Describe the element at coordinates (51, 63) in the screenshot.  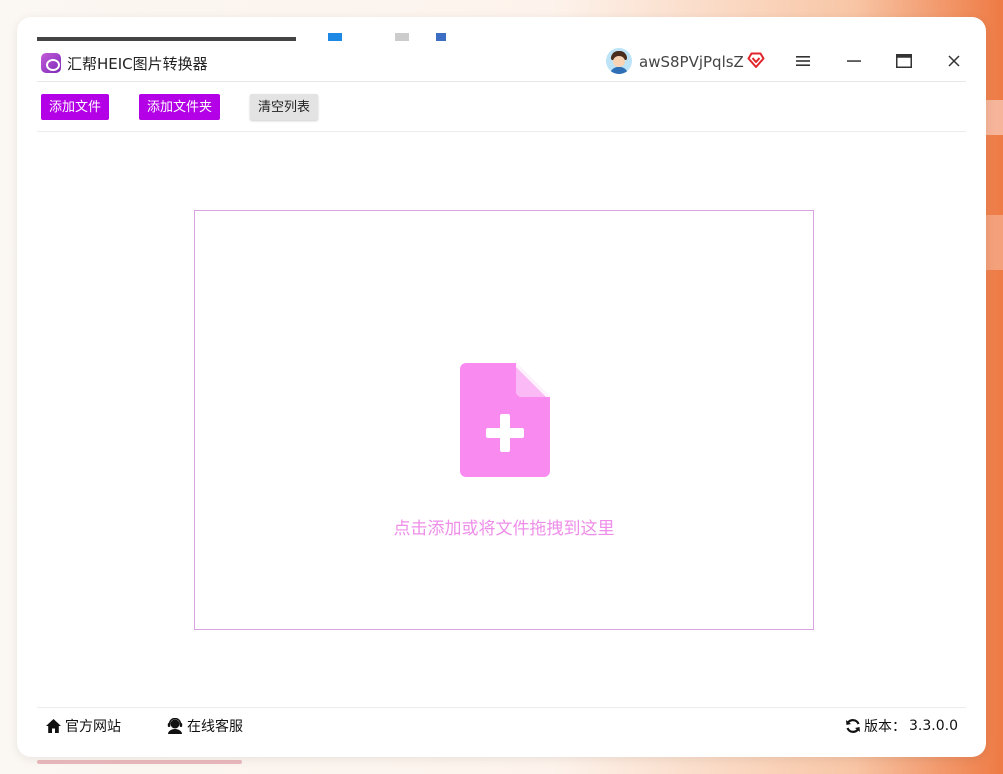
I see `app-logo-icon` at that location.